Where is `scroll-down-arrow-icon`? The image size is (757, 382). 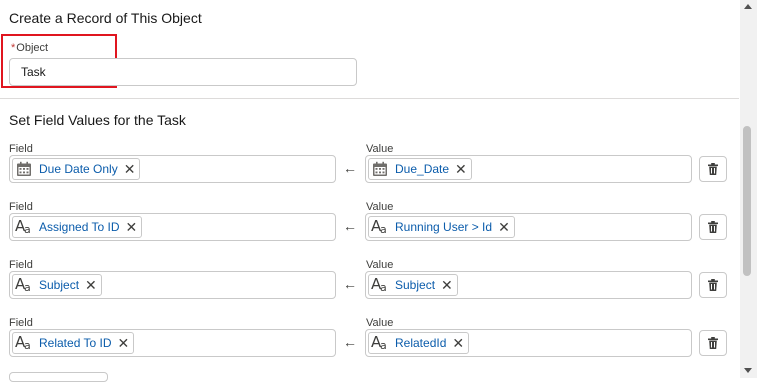
scroll-down-arrow-icon is located at coordinates (748, 370).